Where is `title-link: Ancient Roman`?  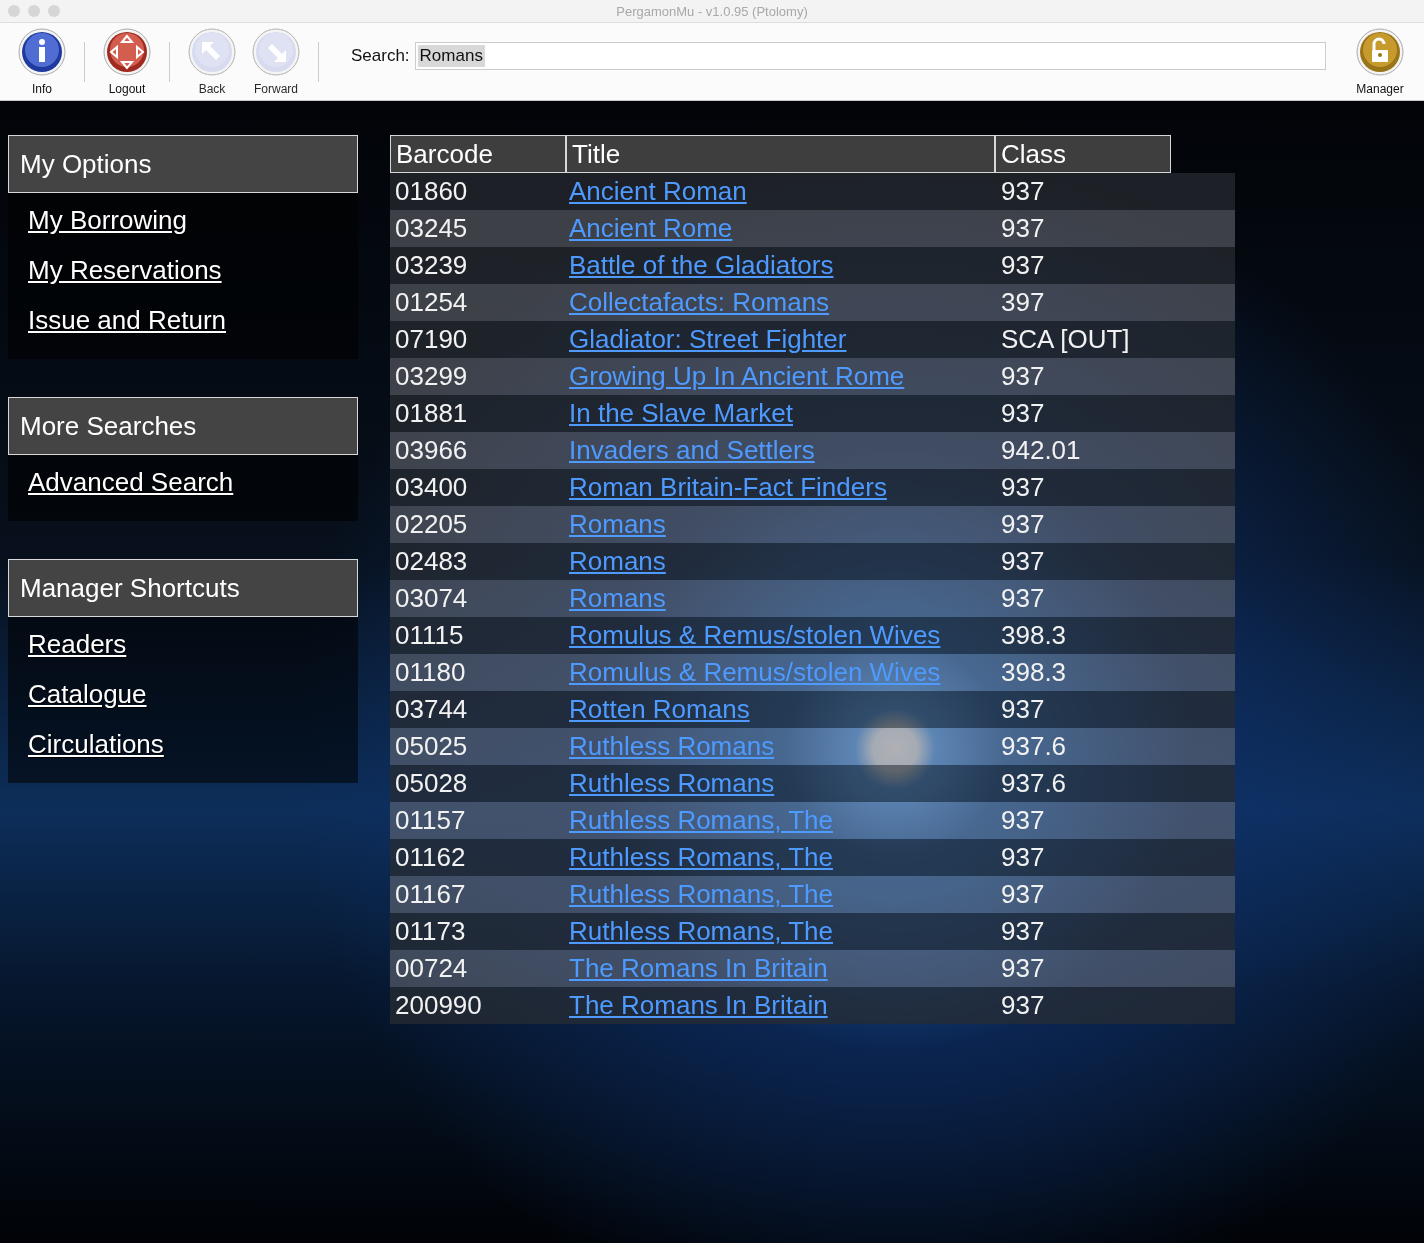
title-link: Ancient Roman is located at coordinates (658, 191).